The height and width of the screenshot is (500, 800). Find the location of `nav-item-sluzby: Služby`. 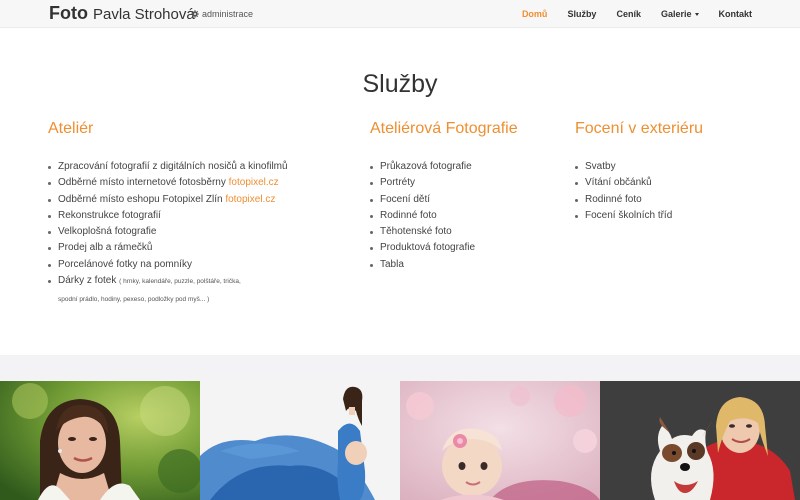

nav-item-sluzby: Služby is located at coordinates (581, 14).